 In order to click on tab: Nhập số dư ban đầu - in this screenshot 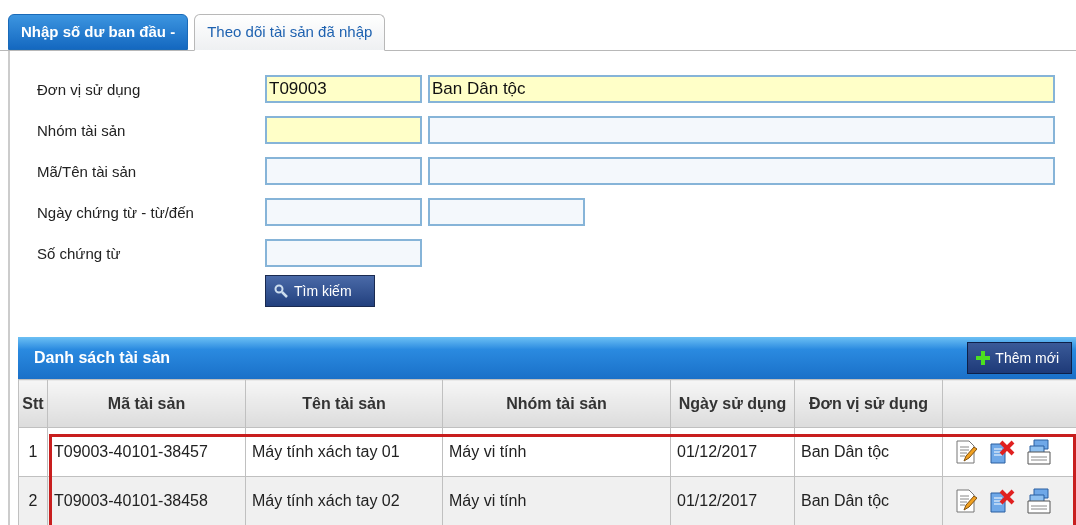, I will do `click(98, 32)`.